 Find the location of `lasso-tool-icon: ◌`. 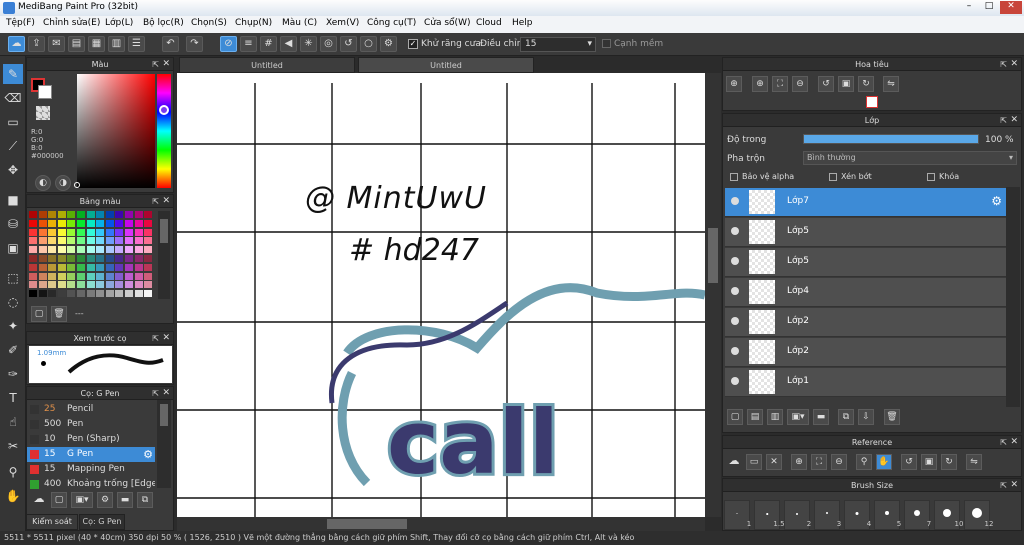

lasso-tool-icon: ◌ is located at coordinates (13, 302).